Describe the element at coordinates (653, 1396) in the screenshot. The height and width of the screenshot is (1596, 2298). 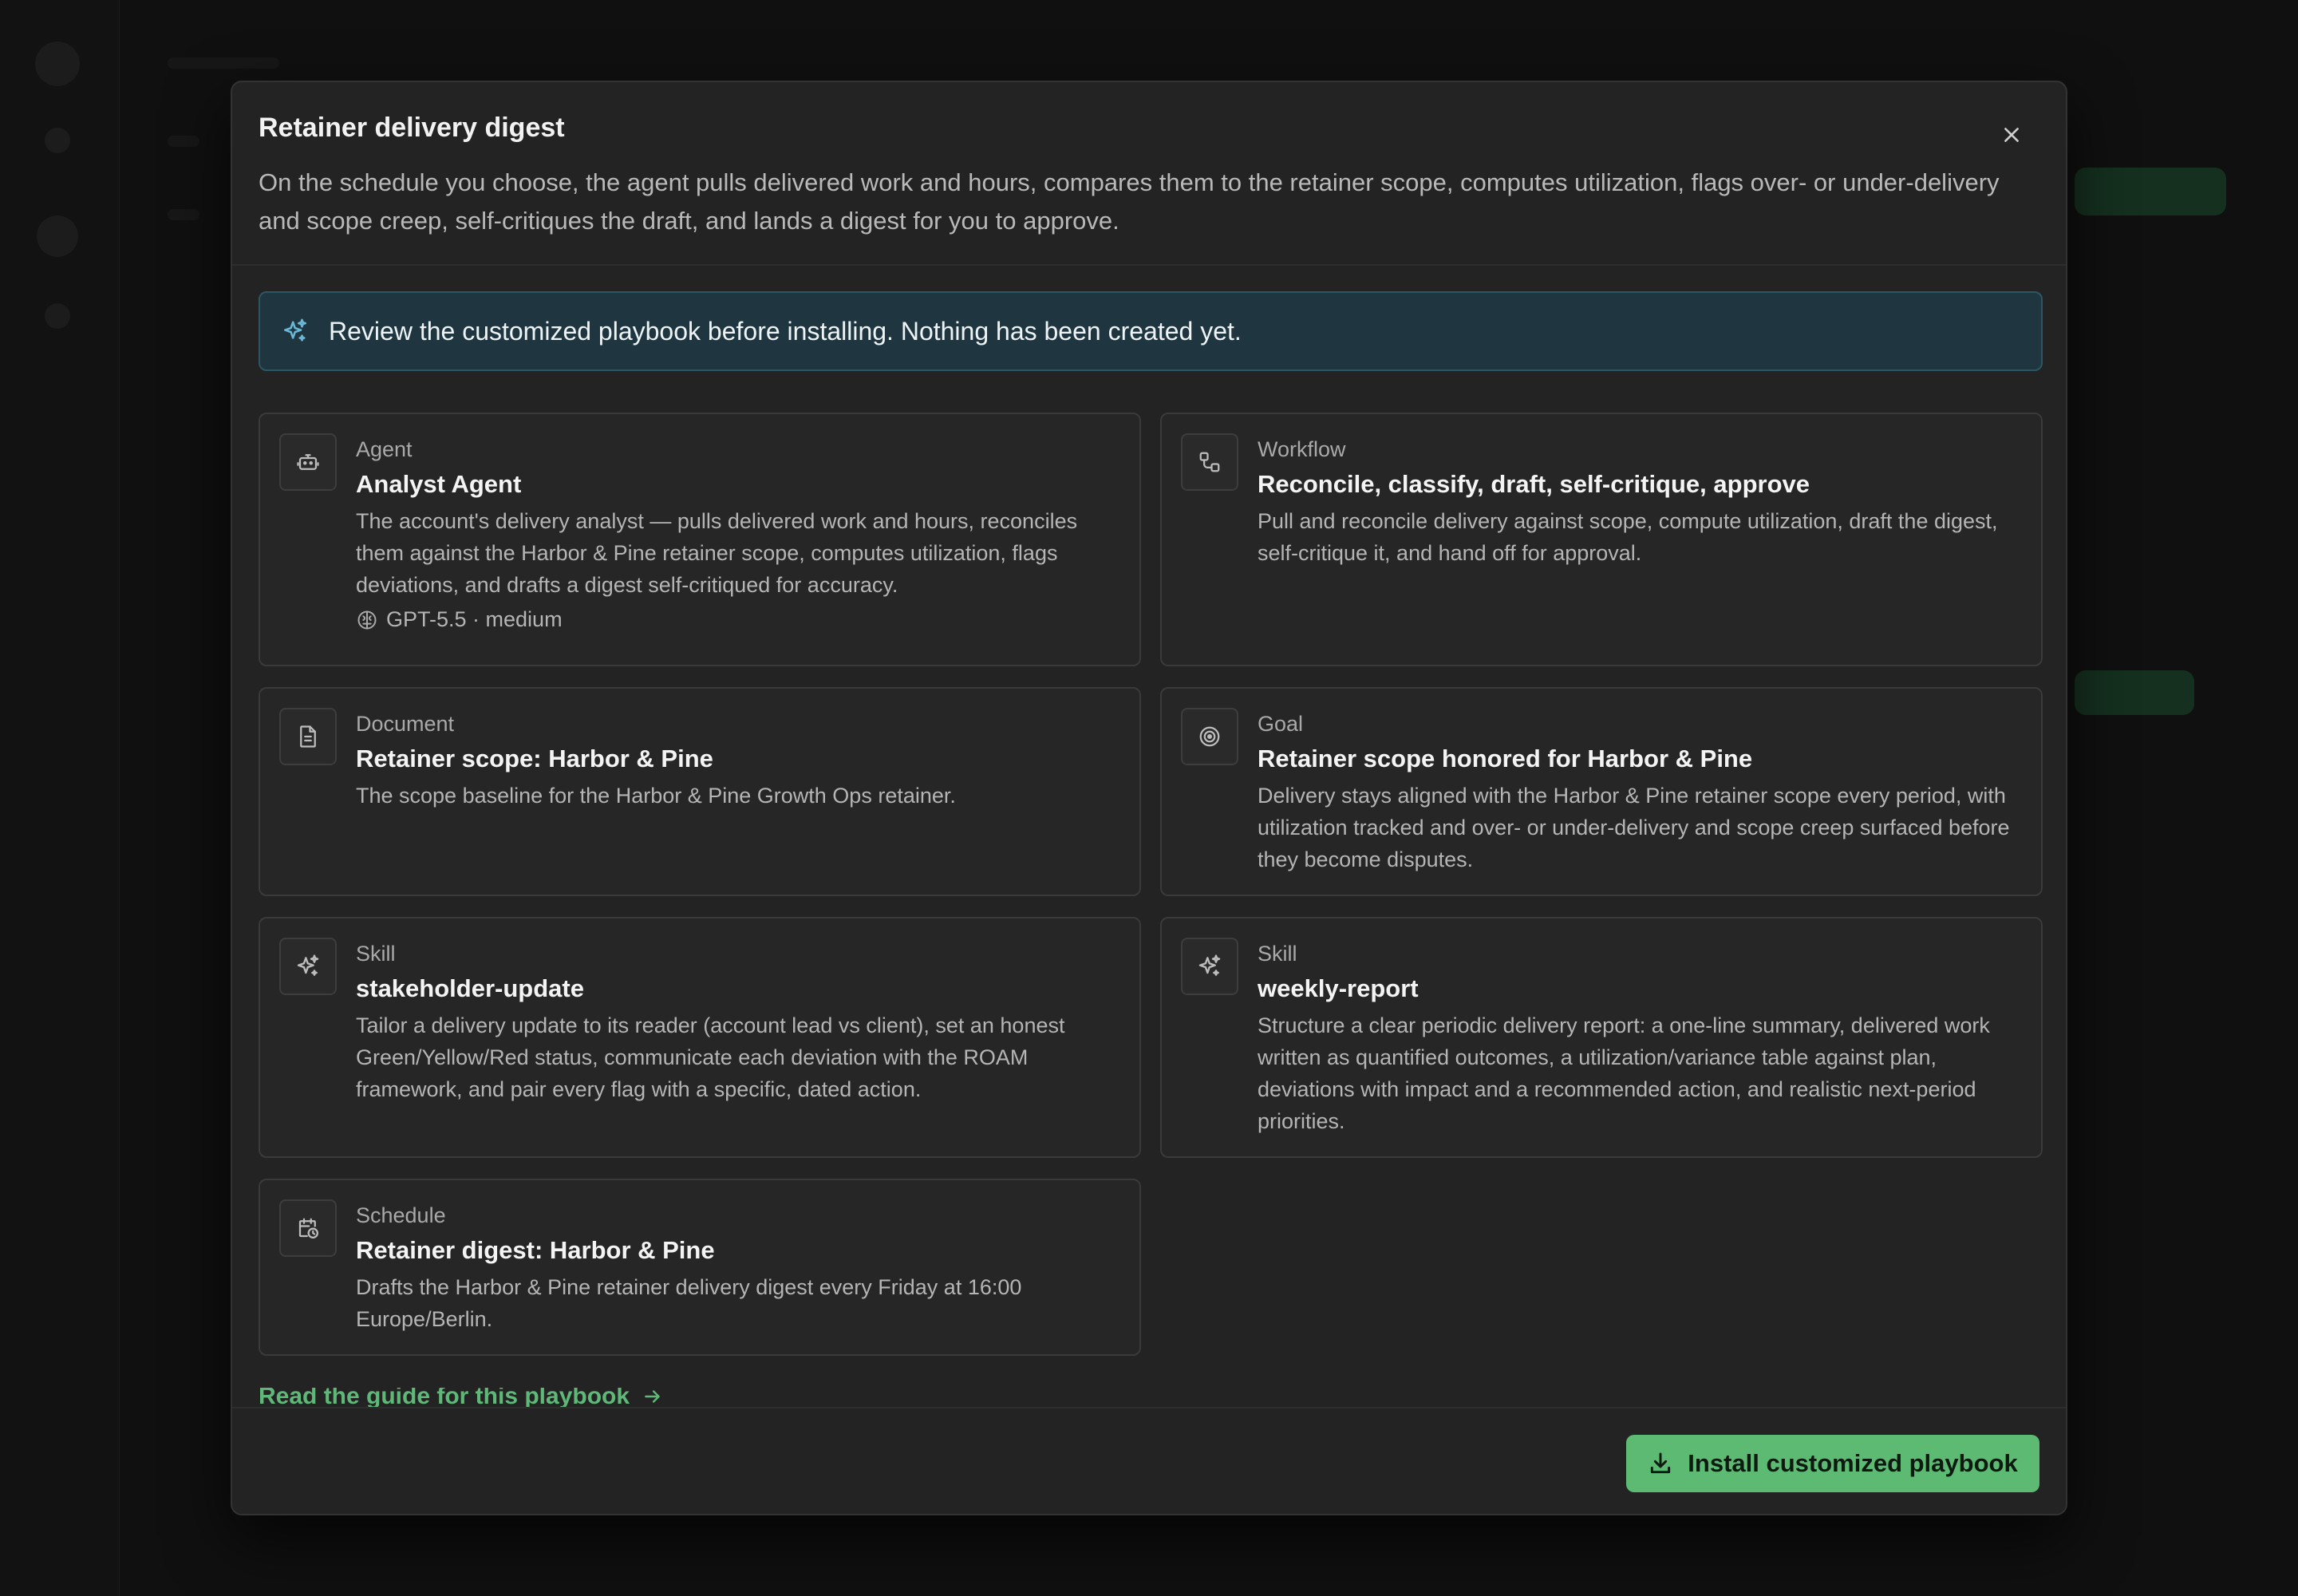
I see `arrow-right-icon` at that location.